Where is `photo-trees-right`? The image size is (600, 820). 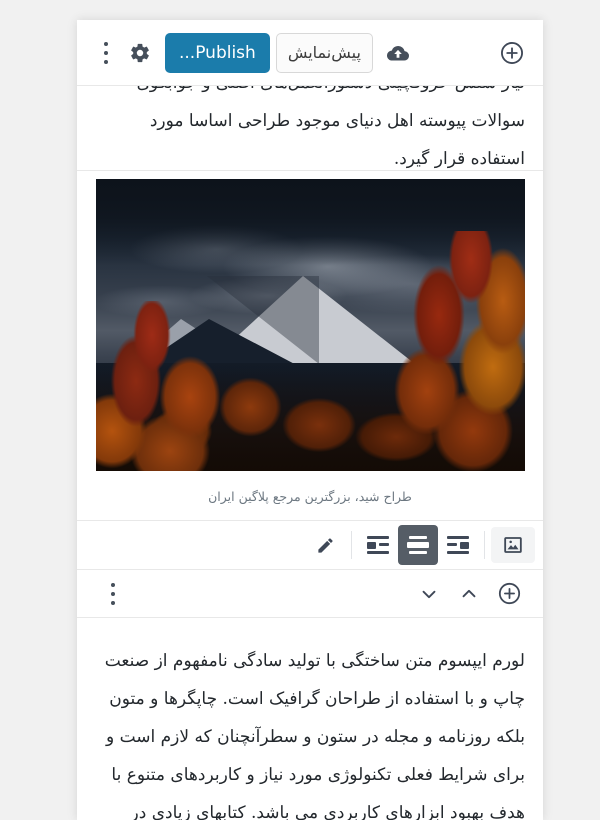
photo-trees-right is located at coordinates (433, 351).